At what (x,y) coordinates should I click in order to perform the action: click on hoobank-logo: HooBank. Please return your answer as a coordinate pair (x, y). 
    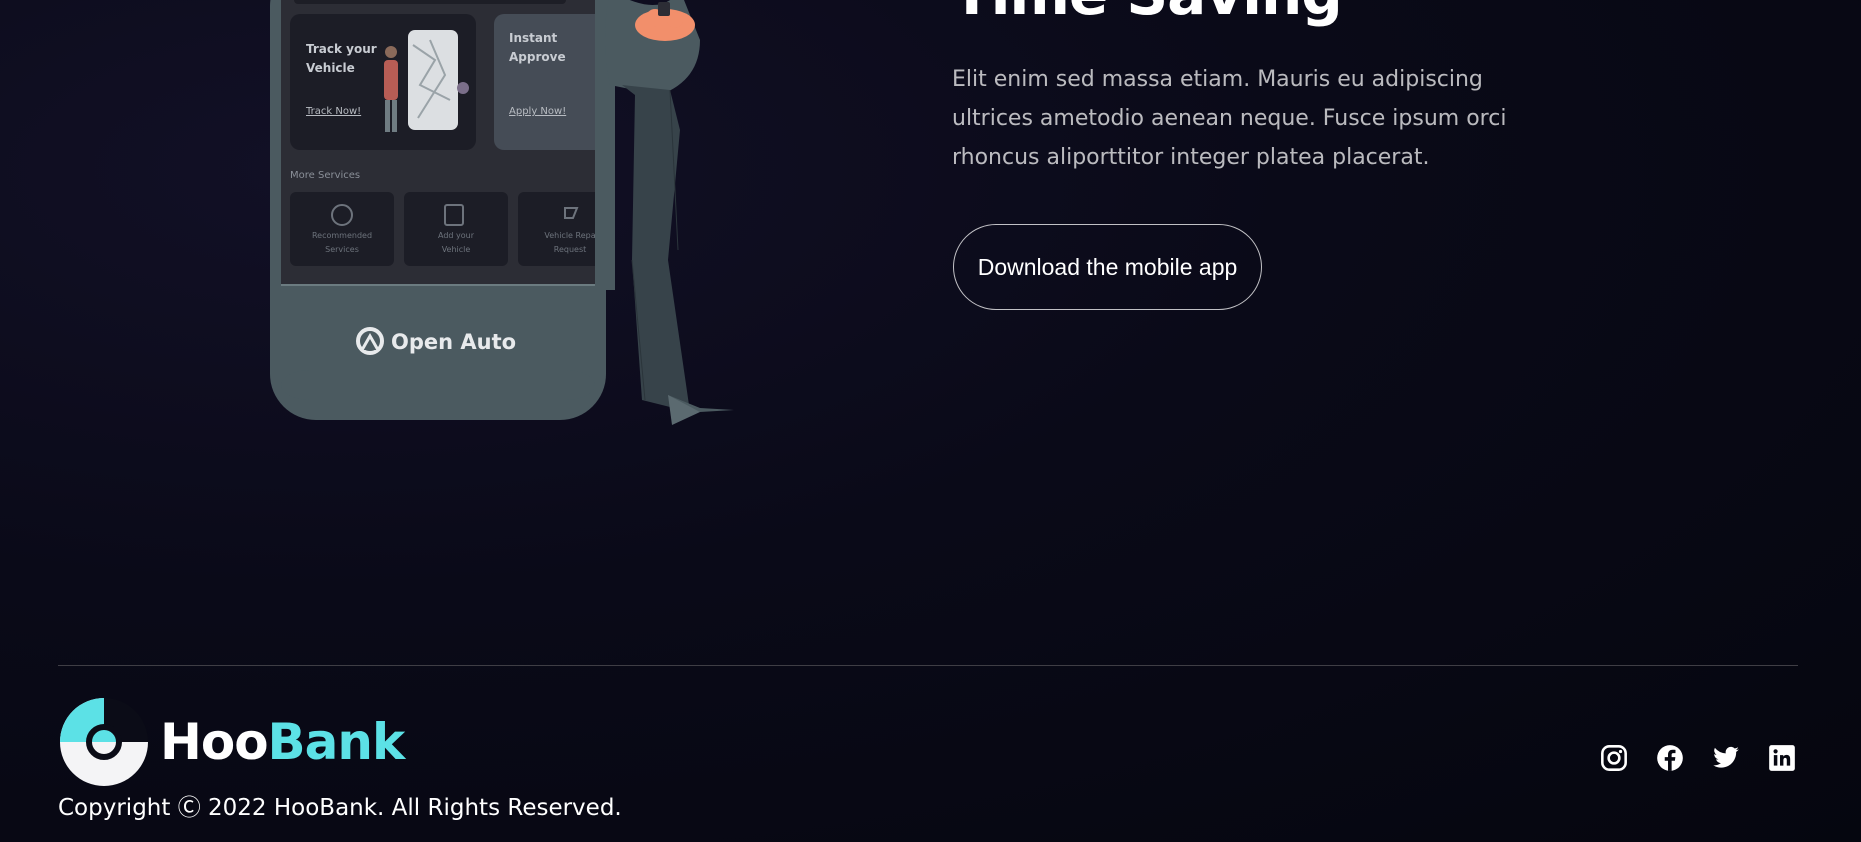
    Looking at the image, I should click on (231, 742).